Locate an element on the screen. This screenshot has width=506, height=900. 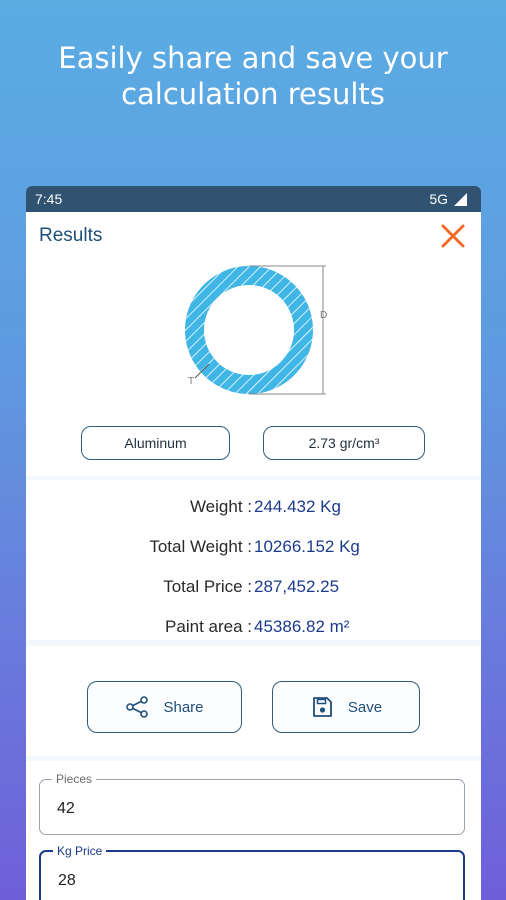
result-row-weight: Weight : 244.432 Kg is located at coordinates (253, 509).